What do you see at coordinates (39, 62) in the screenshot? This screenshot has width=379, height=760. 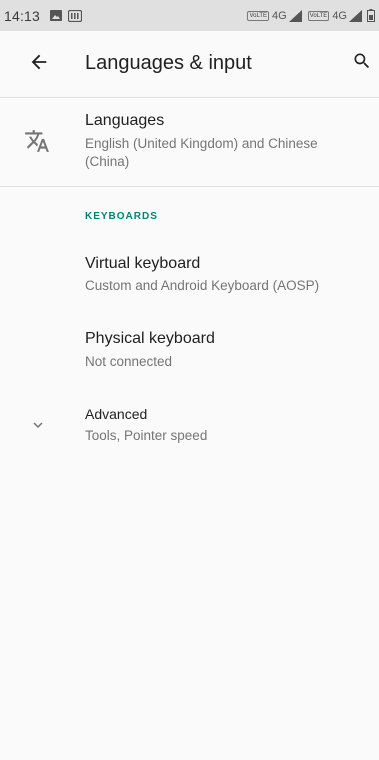 I see `back-arrow-icon` at bounding box center [39, 62].